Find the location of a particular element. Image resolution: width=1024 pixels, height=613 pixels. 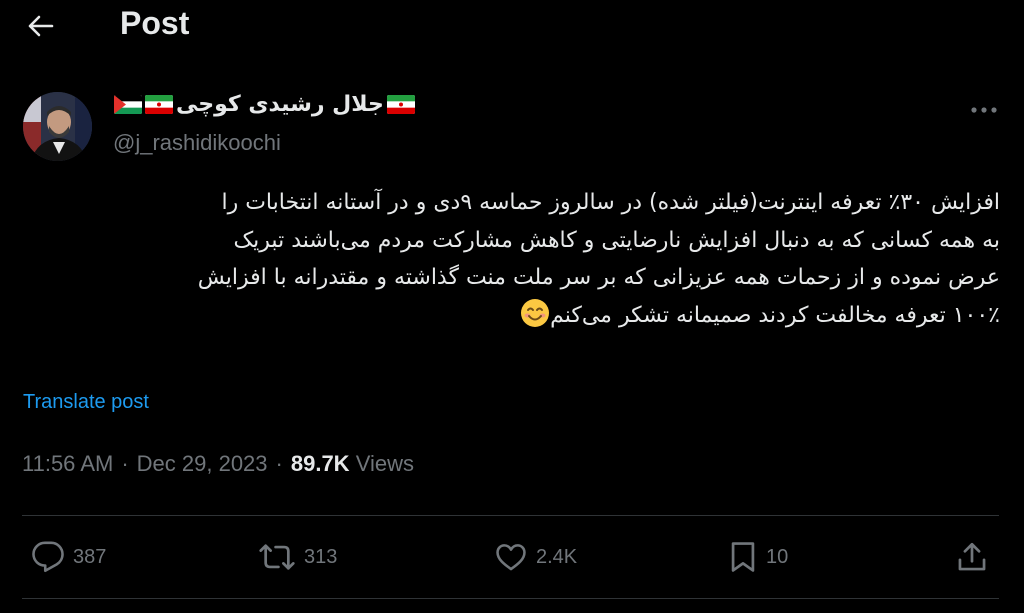

profile-photo is located at coordinates (57, 126).